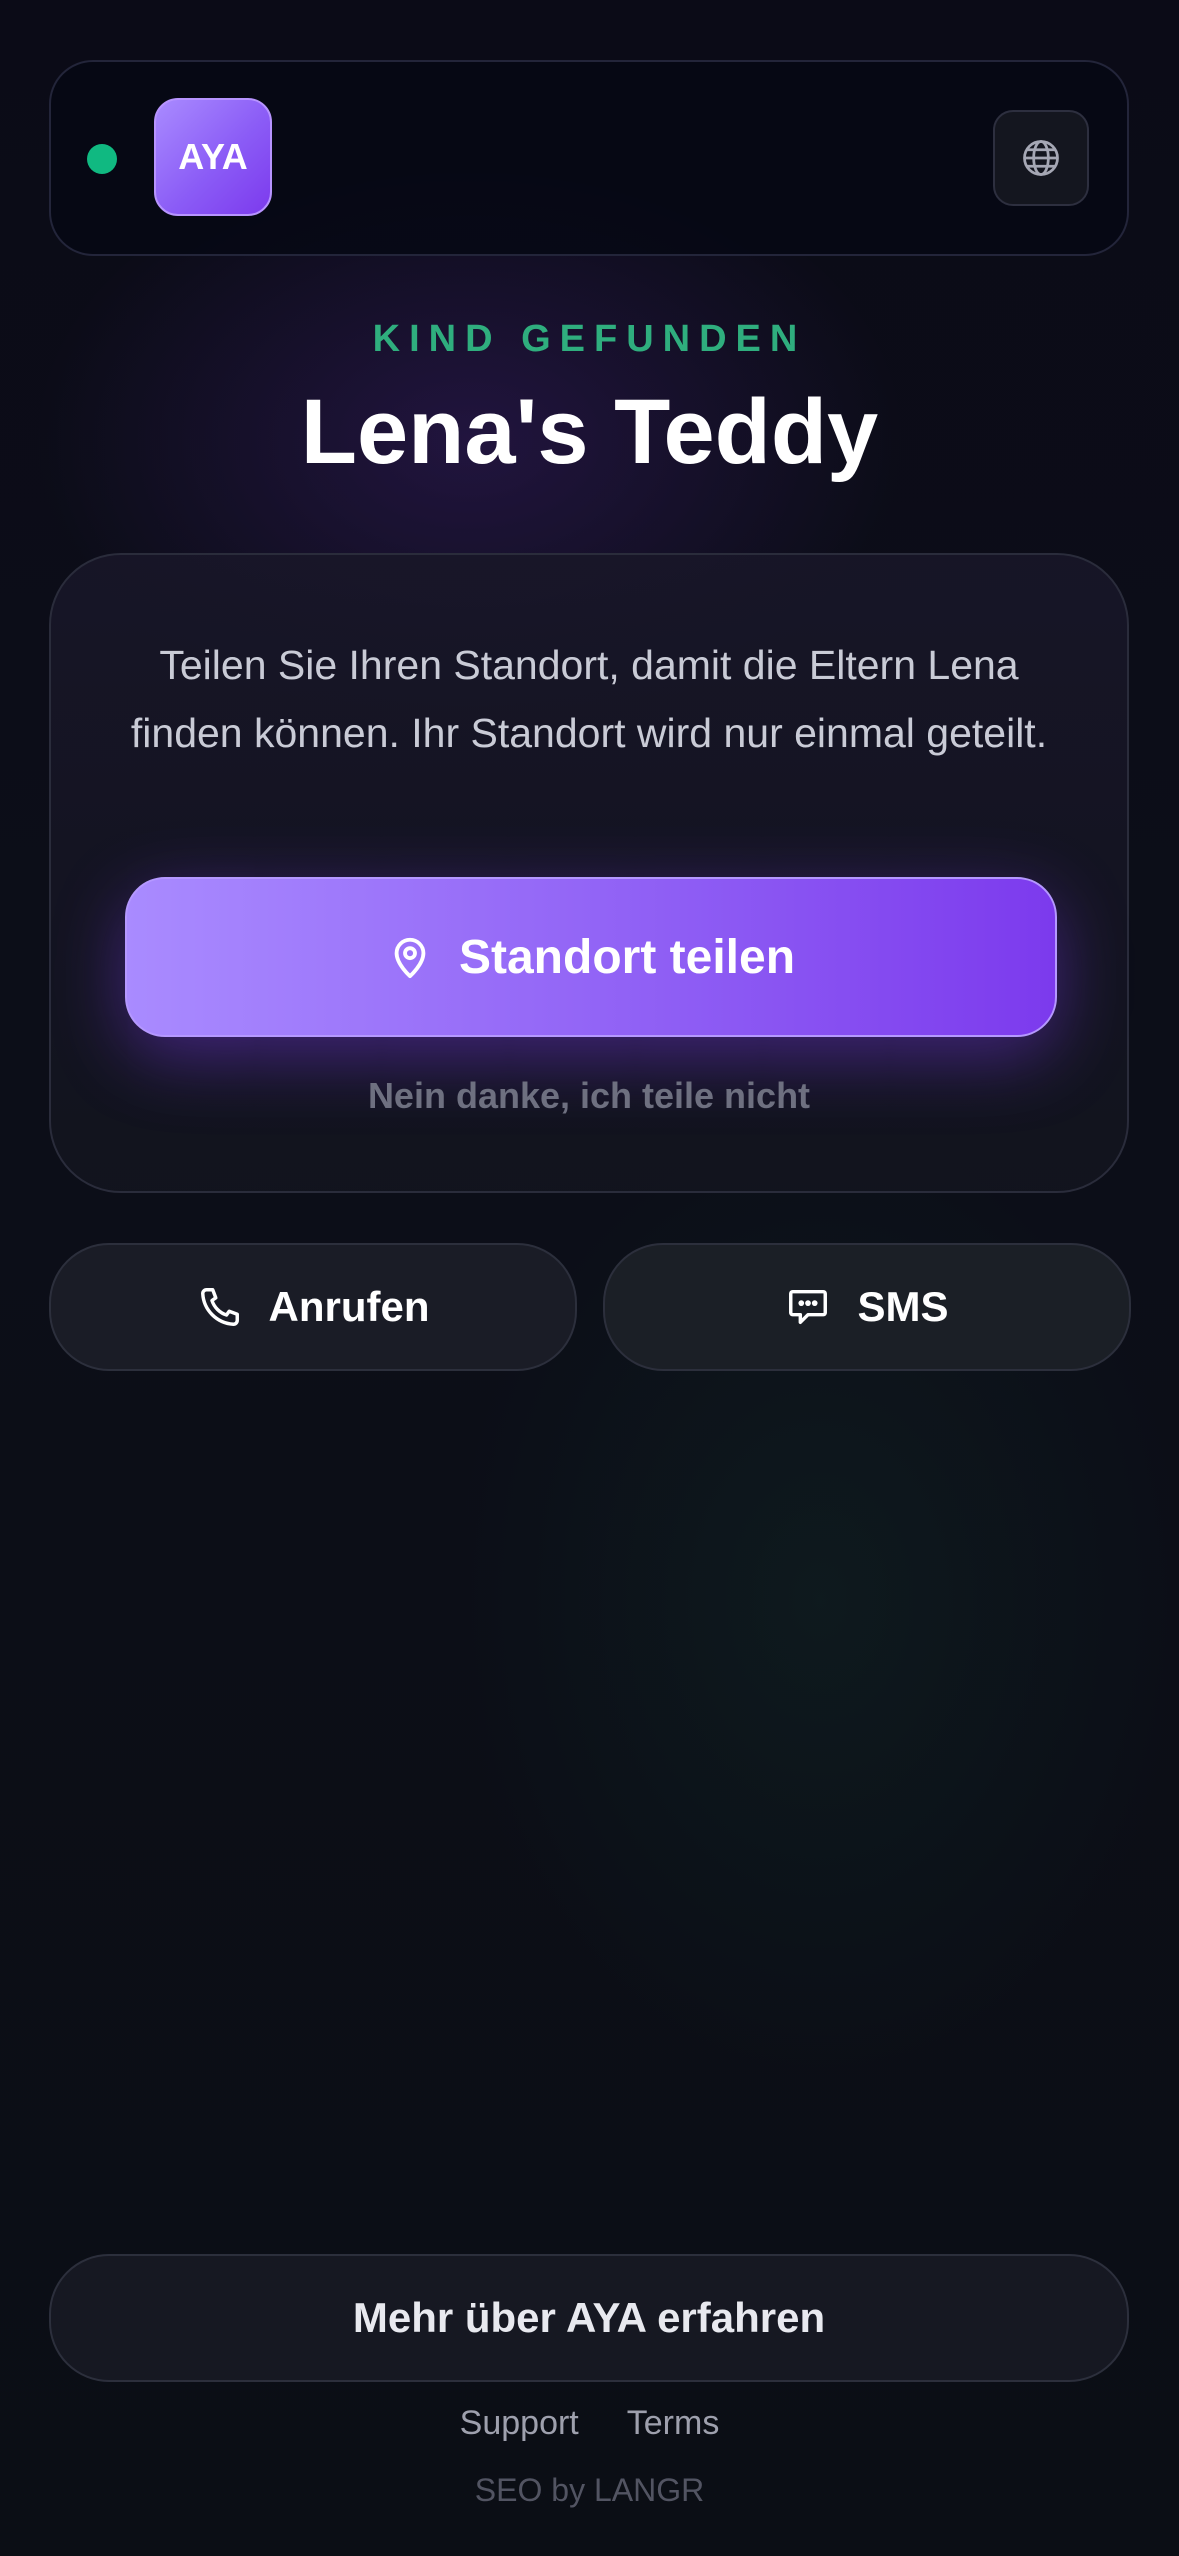 The height and width of the screenshot is (2556, 1179). Describe the element at coordinates (808, 1307) in the screenshot. I see `chat-bubble-icon` at that location.